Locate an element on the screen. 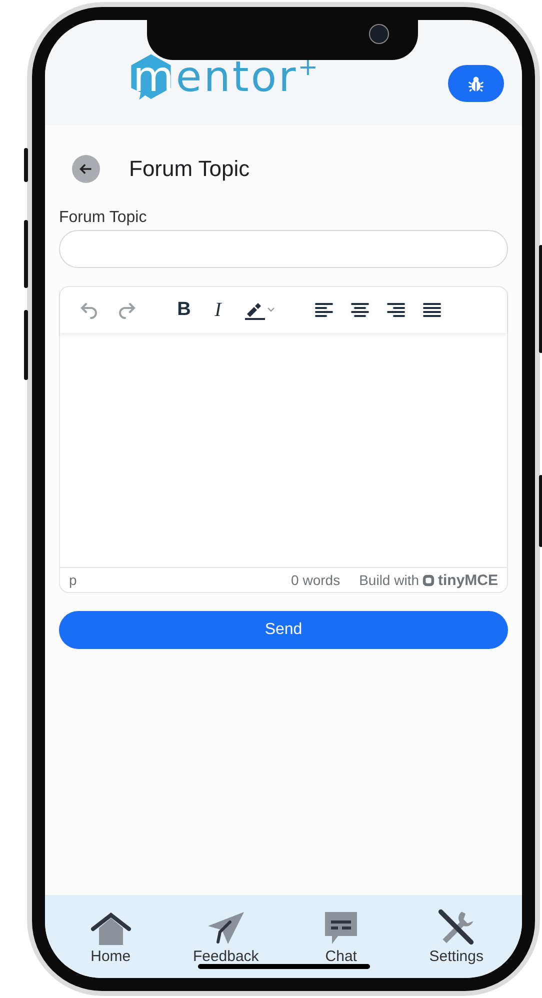 This screenshot has width=542, height=998. tinymce-logo is located at coordinates (428, 580).